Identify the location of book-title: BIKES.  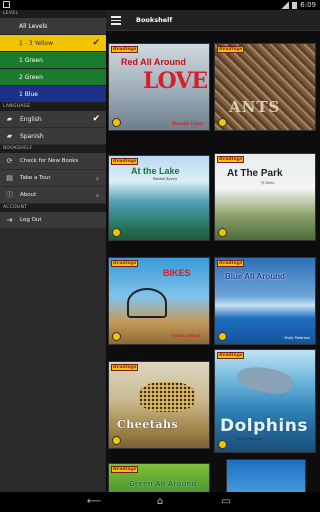
(177, 273).